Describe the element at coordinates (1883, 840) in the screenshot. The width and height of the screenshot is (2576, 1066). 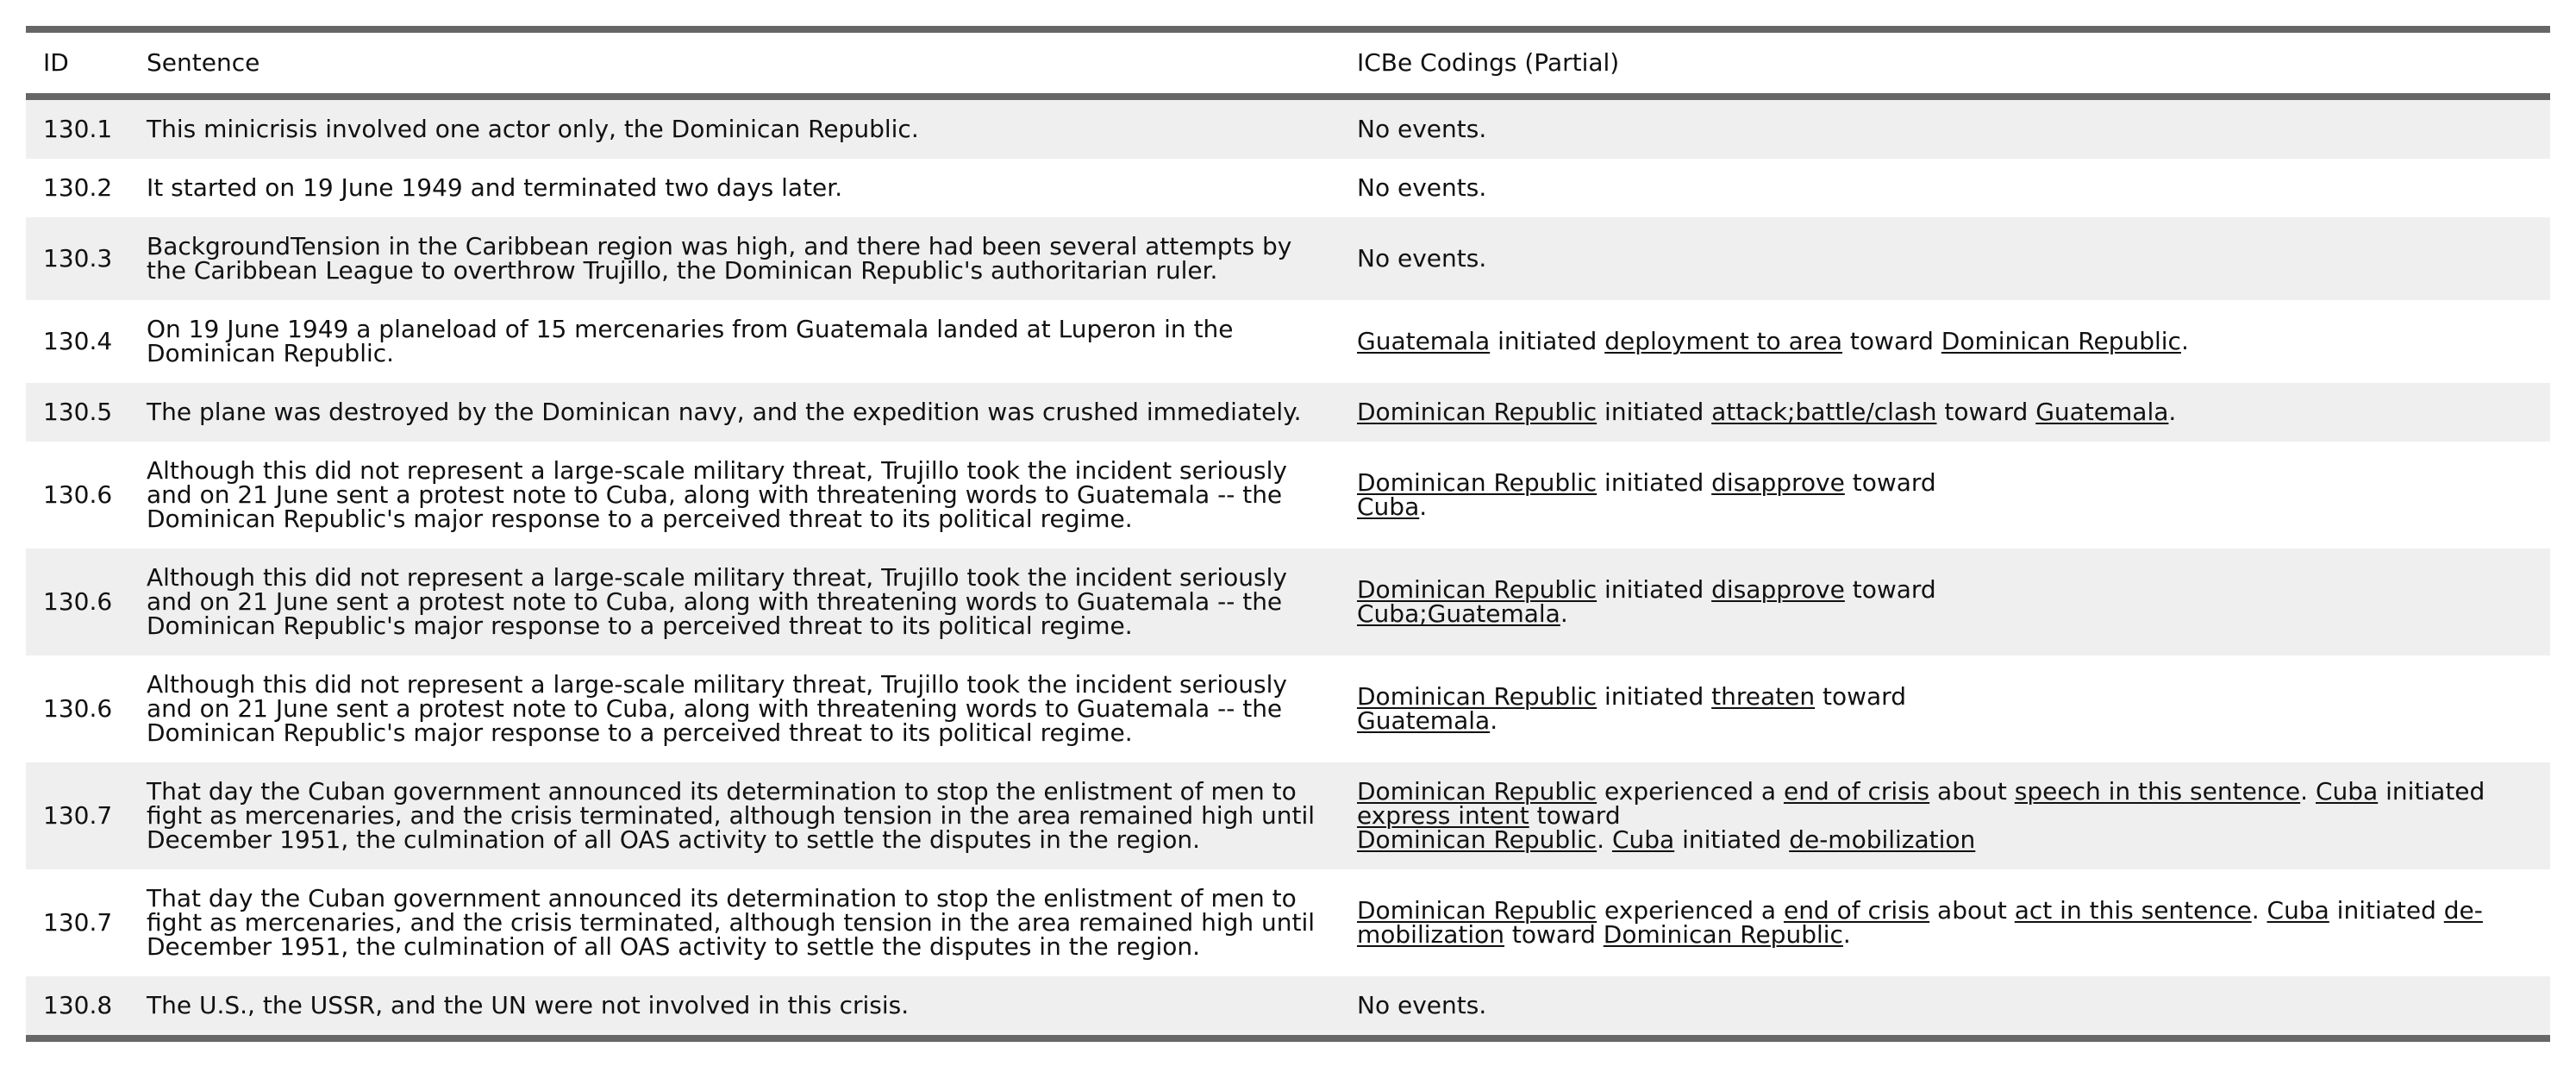
I see `coding-term: de-mobilization` at that location.